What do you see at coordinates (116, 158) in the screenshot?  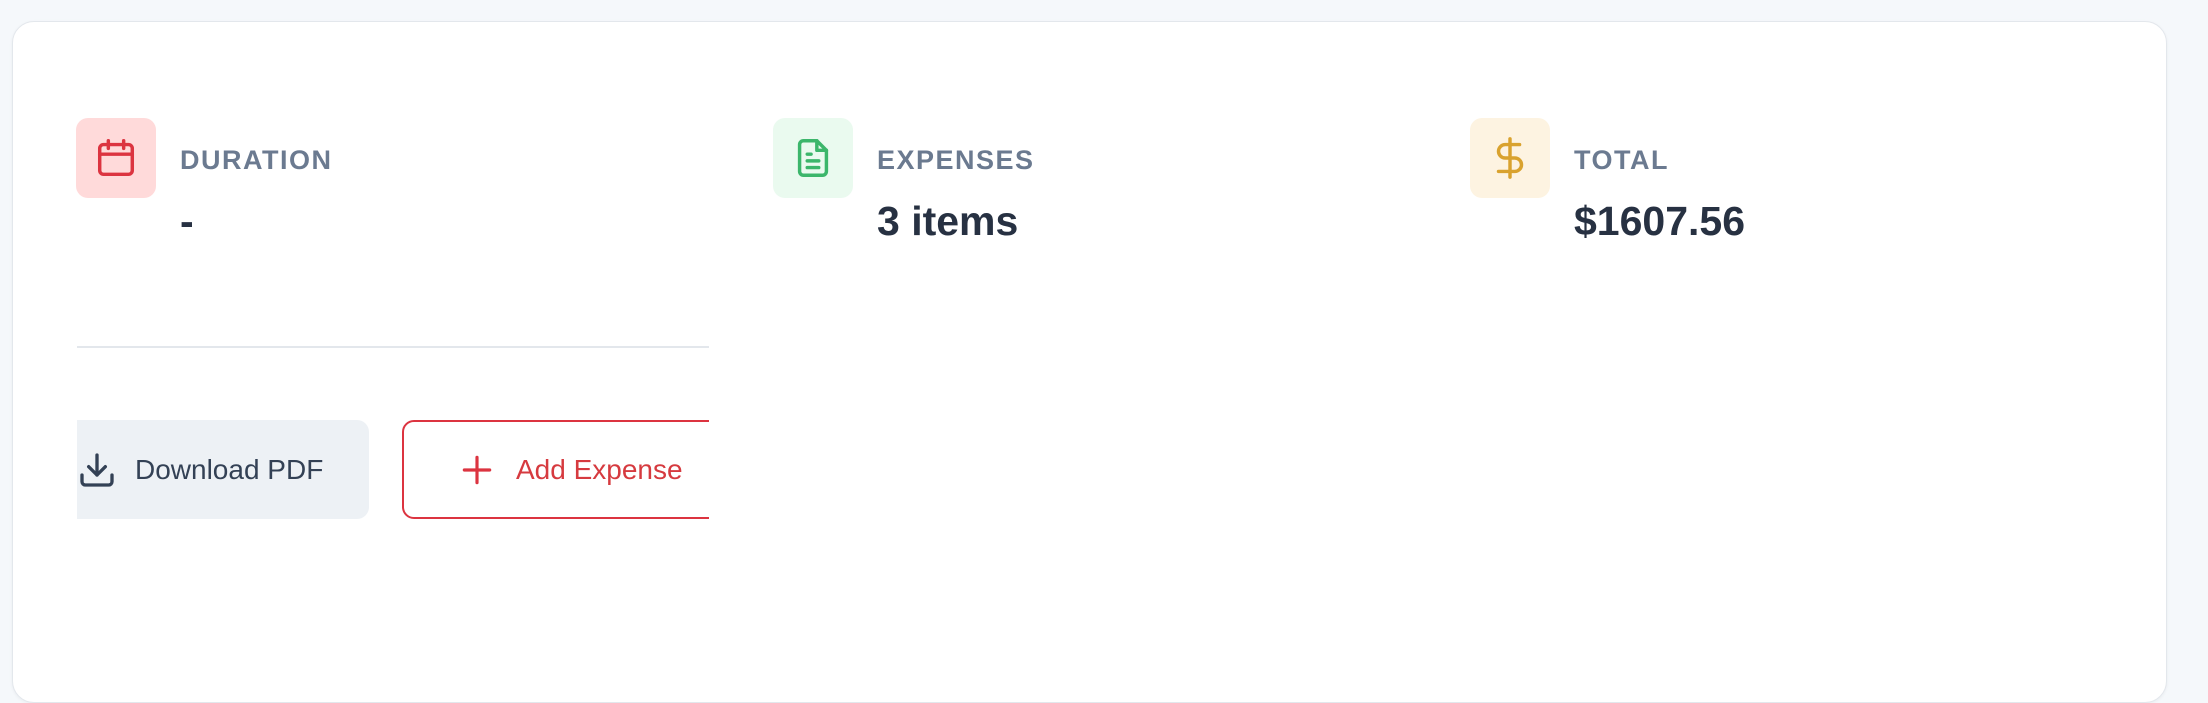 I see `calendar-icon` at bounding box center [116, 158].